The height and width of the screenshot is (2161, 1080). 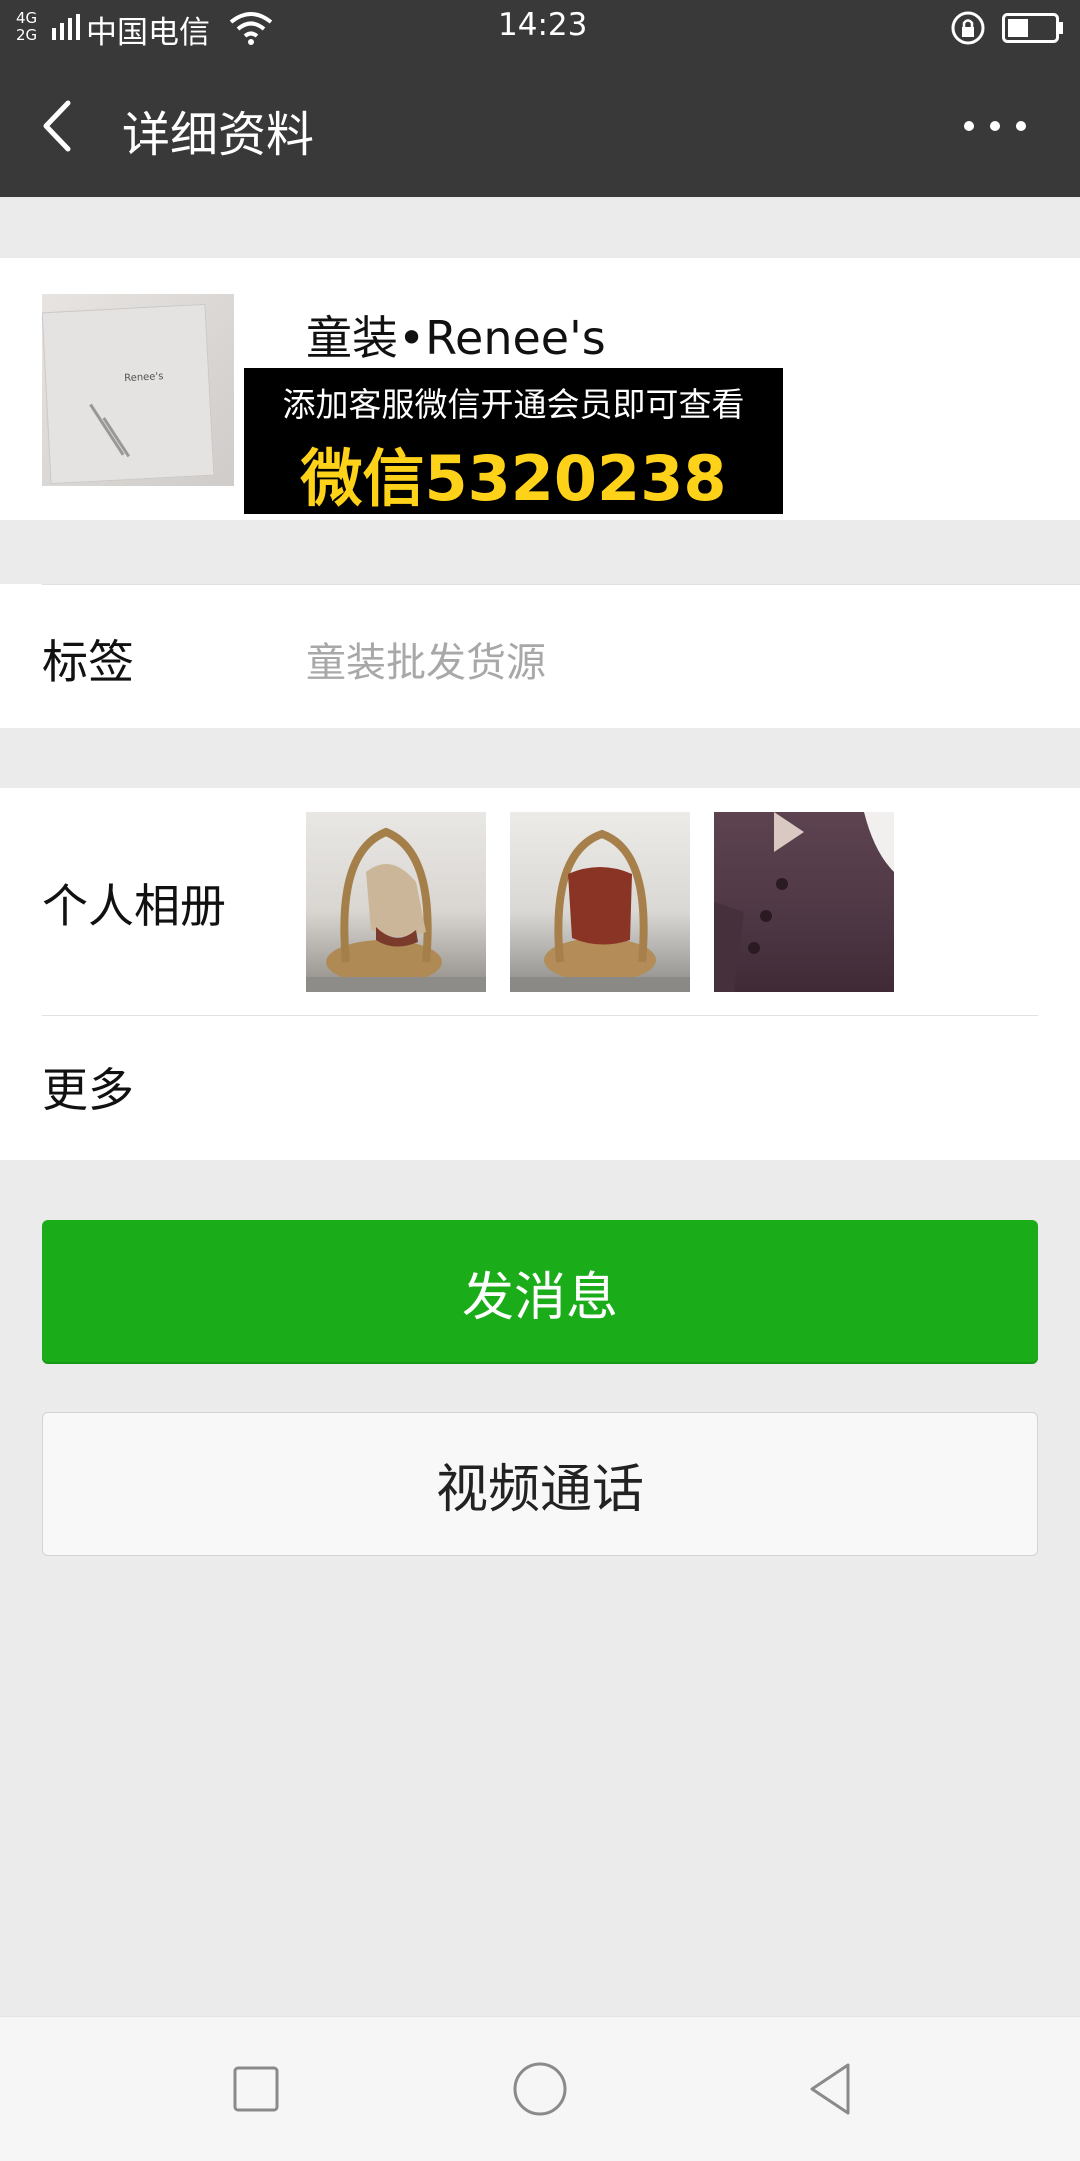 I want to click on more-label: 更多, so click(x=88, y=1087).